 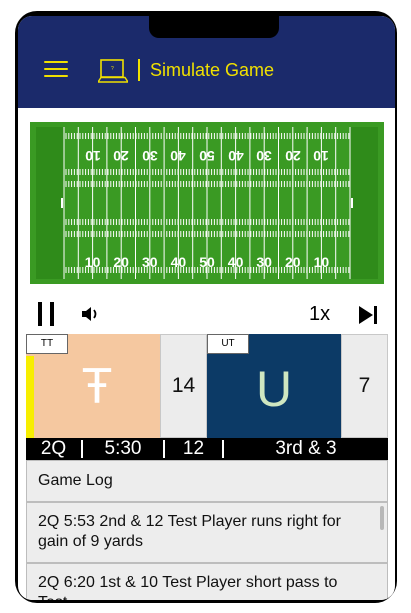 I want to click on skip-to-end-icon, so click(x=368, y=315).